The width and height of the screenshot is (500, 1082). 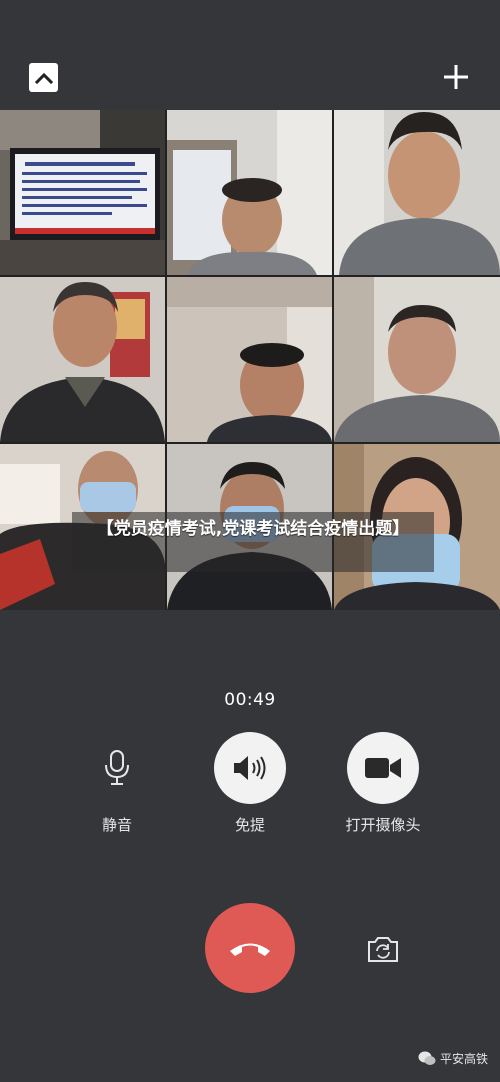 I want to click on camera-button, so click(x=383, y=768).